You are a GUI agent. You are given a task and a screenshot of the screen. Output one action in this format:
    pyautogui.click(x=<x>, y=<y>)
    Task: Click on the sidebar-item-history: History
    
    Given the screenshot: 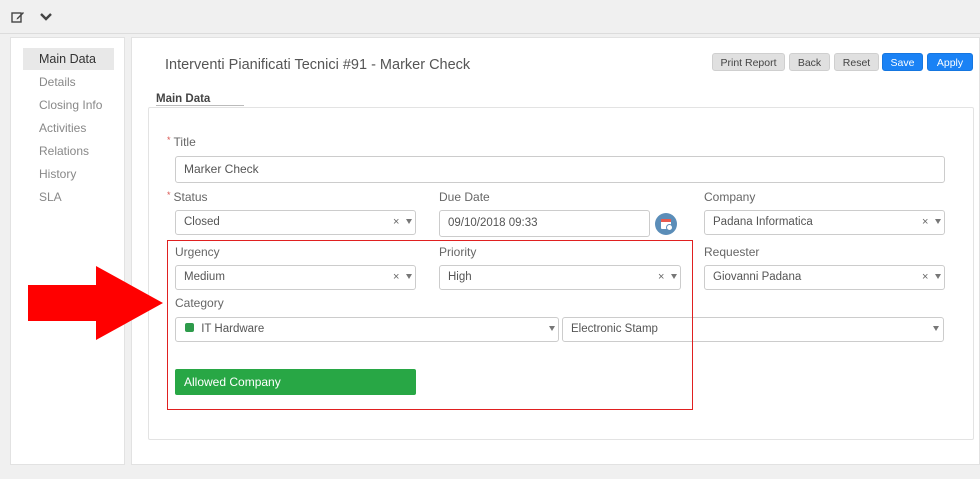 What is the action you would take?
    pyautogui.click(x=68, y=174)
    